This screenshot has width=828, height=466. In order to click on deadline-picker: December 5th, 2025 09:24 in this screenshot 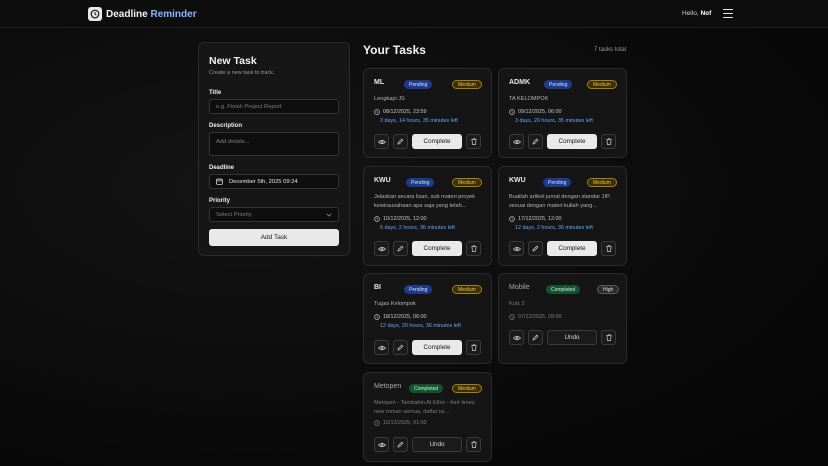, I will do `click(274, 181)`.